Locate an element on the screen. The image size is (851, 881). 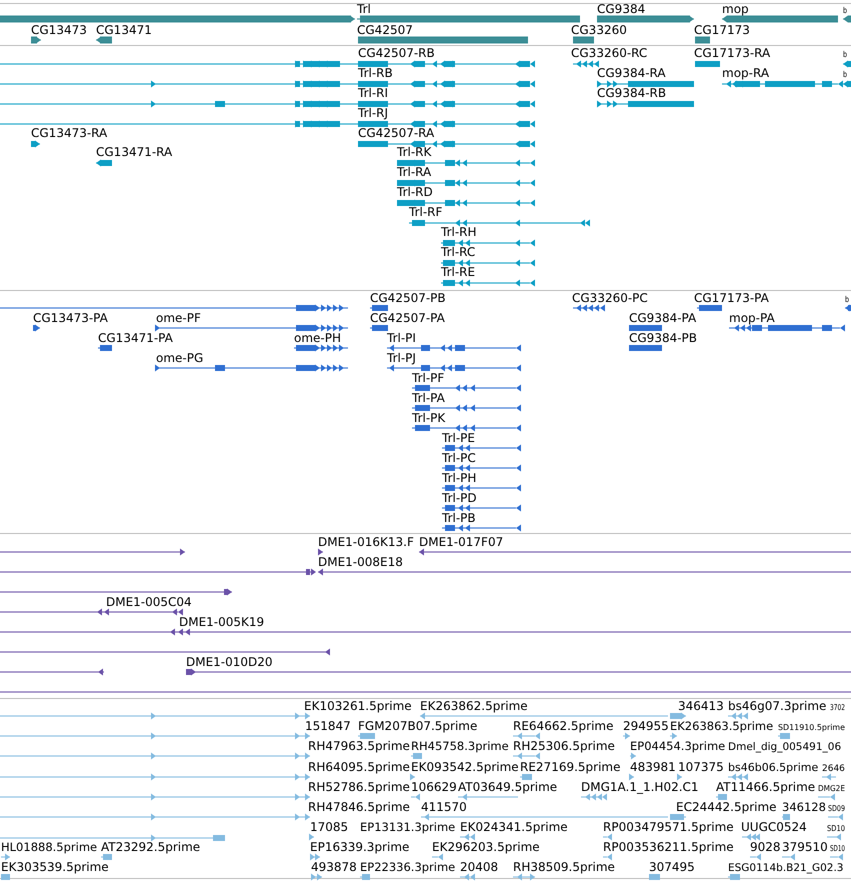
feature-label: DME1-005K19 is located at coordinates (221, 622).